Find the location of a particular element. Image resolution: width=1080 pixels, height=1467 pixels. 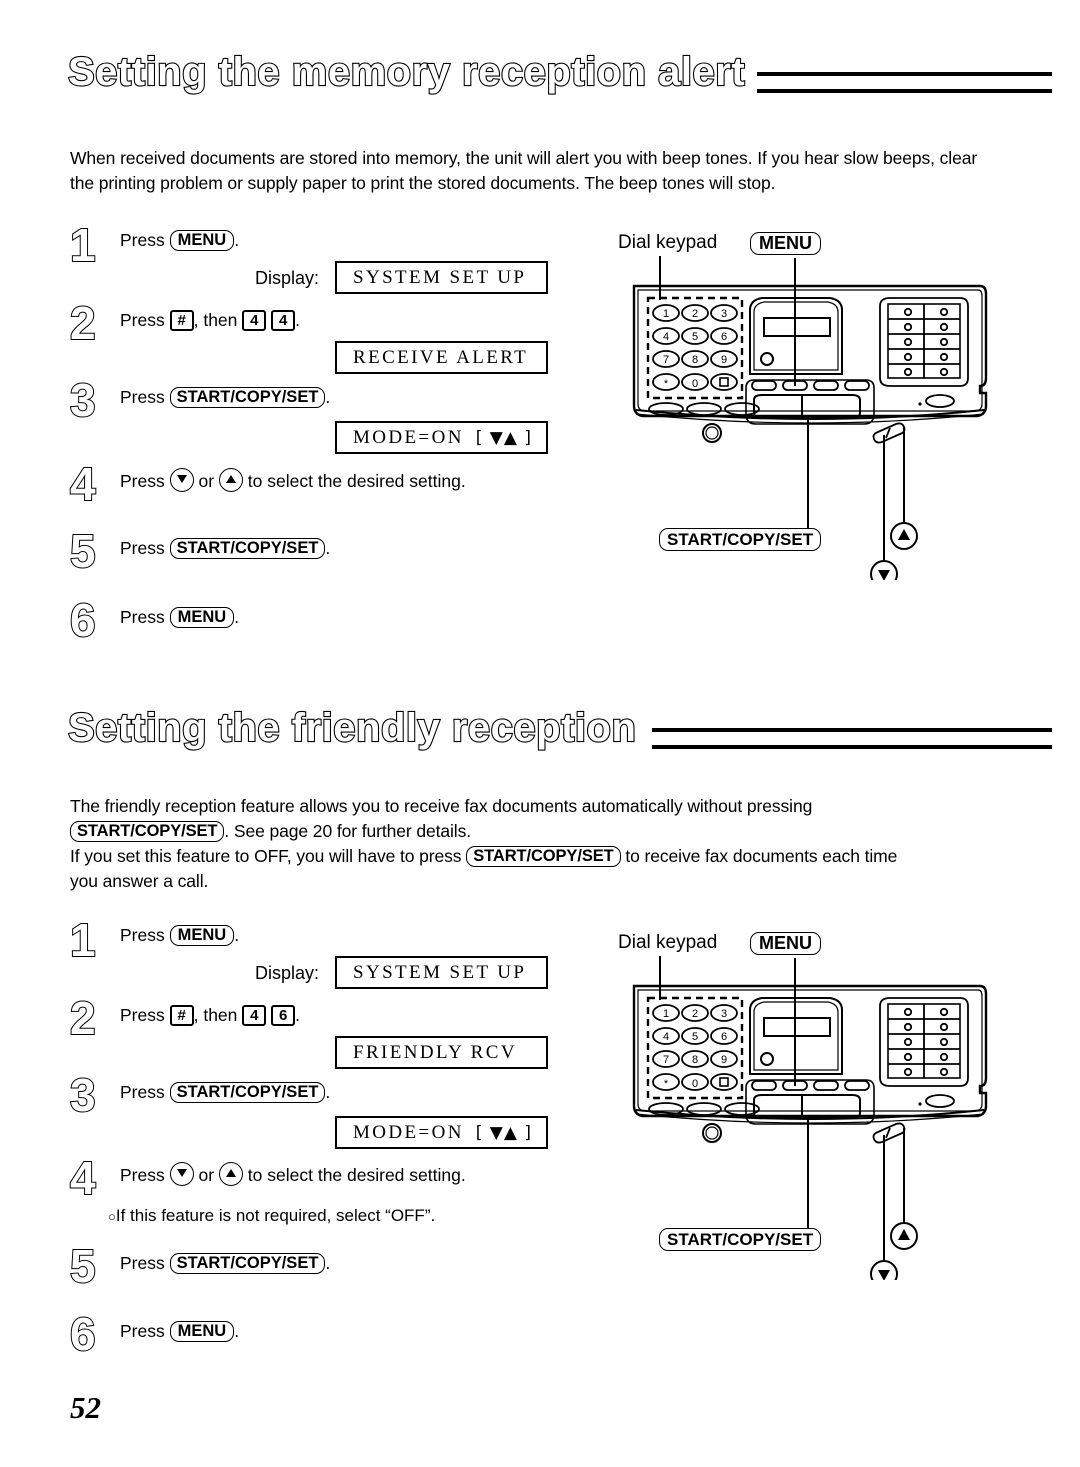

dial-keypad-label-2: Dial keypad is located at coordinates (668, 942).